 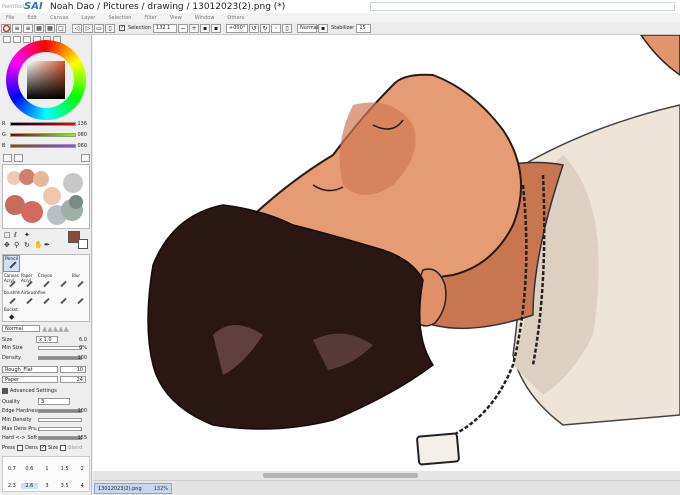 I want to click on move-icon: ✥, so click(x=7, y=245).